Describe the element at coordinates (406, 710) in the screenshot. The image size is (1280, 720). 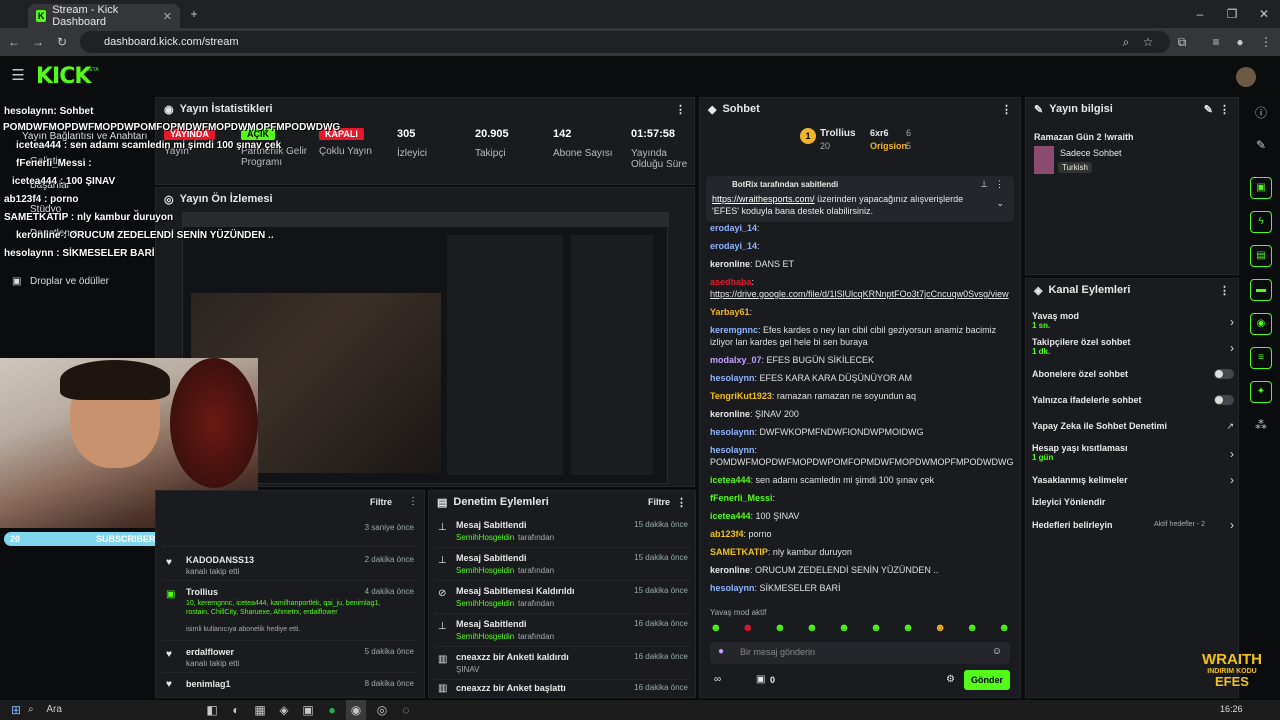
I see `taskbar-app-icon: ◌` at that location.